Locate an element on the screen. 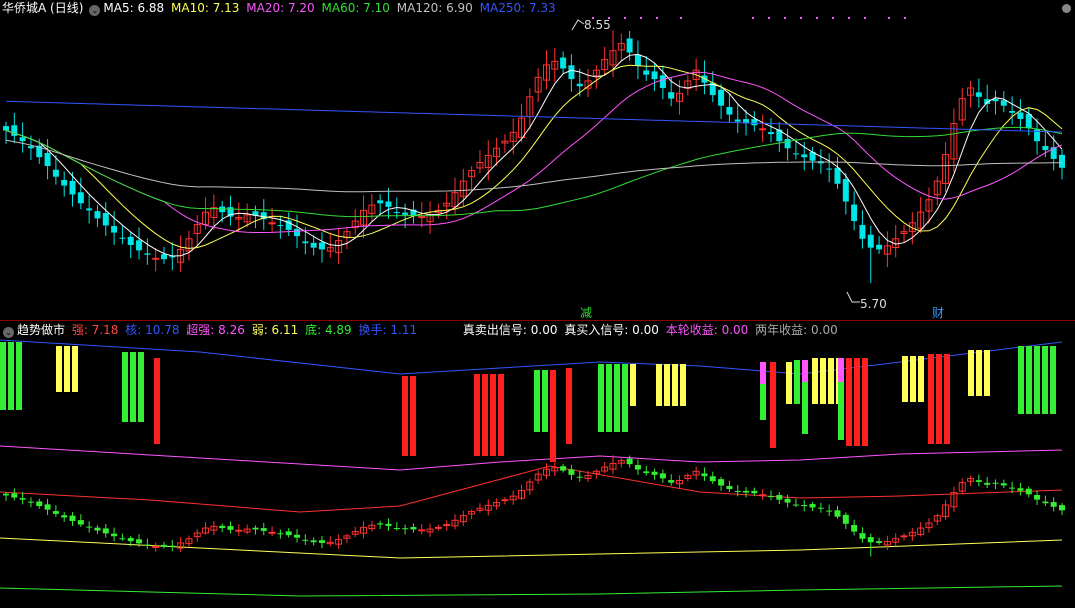 This screenshot has height=608, width=1075. band-bottom-line is located at coordinates (531, 591).